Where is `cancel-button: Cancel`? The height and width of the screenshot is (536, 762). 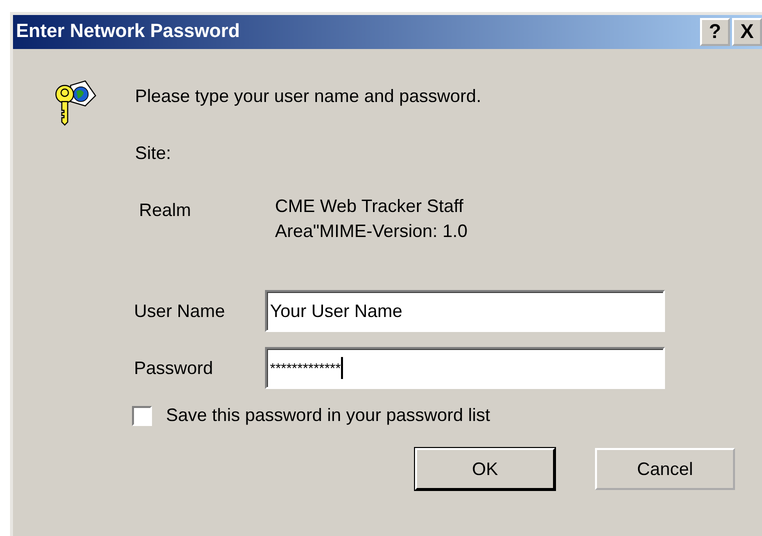 cancel-button: Cancel is located at coordinates (665, 469).